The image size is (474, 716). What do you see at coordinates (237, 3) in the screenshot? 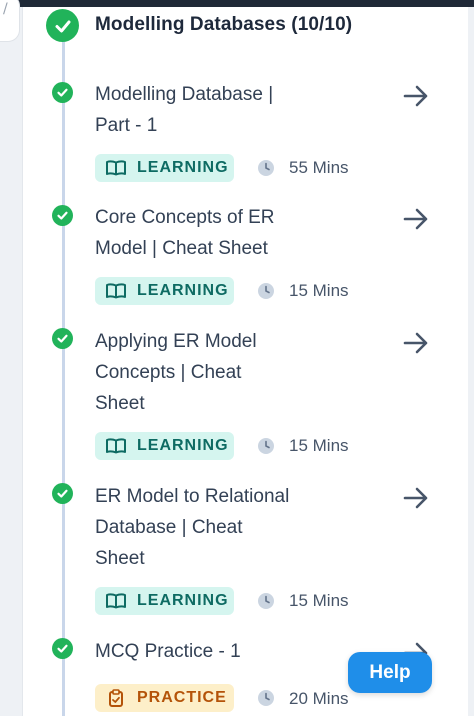
I see `top-bar` at bounding box center [237, 3].